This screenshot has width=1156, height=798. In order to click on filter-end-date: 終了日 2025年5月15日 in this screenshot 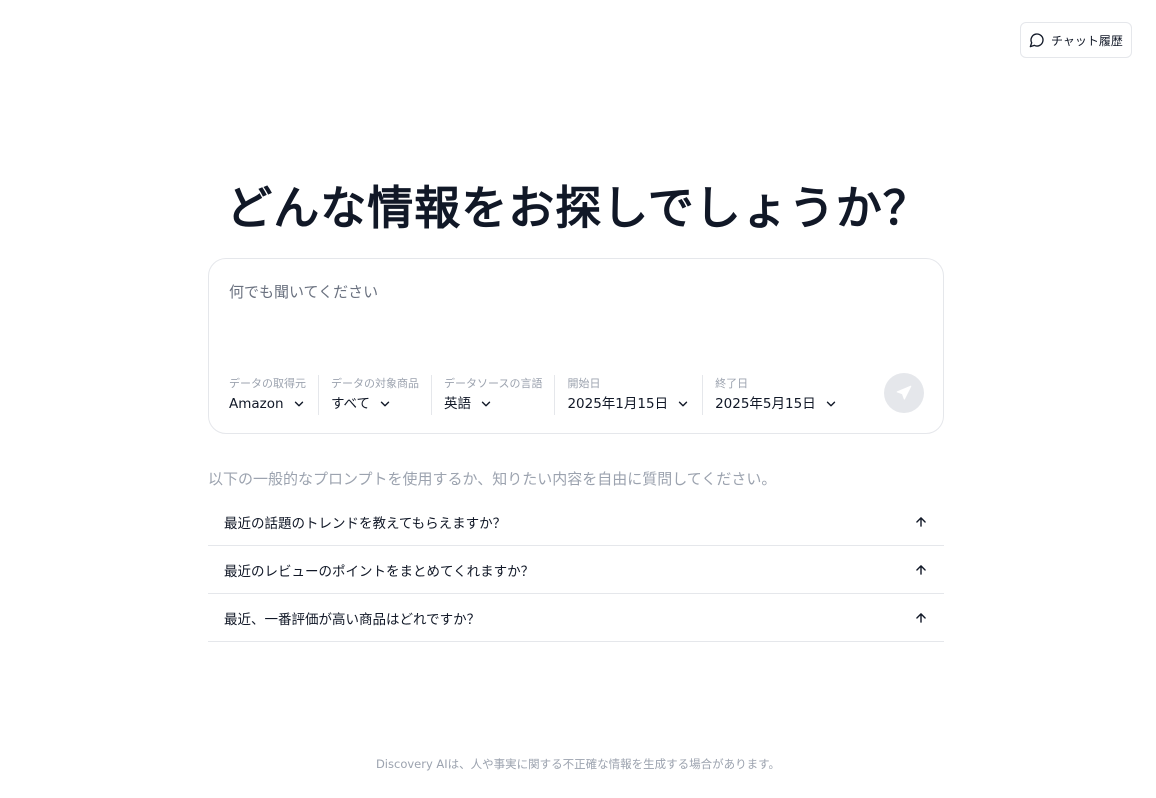, I will do `click(776, 395)`.